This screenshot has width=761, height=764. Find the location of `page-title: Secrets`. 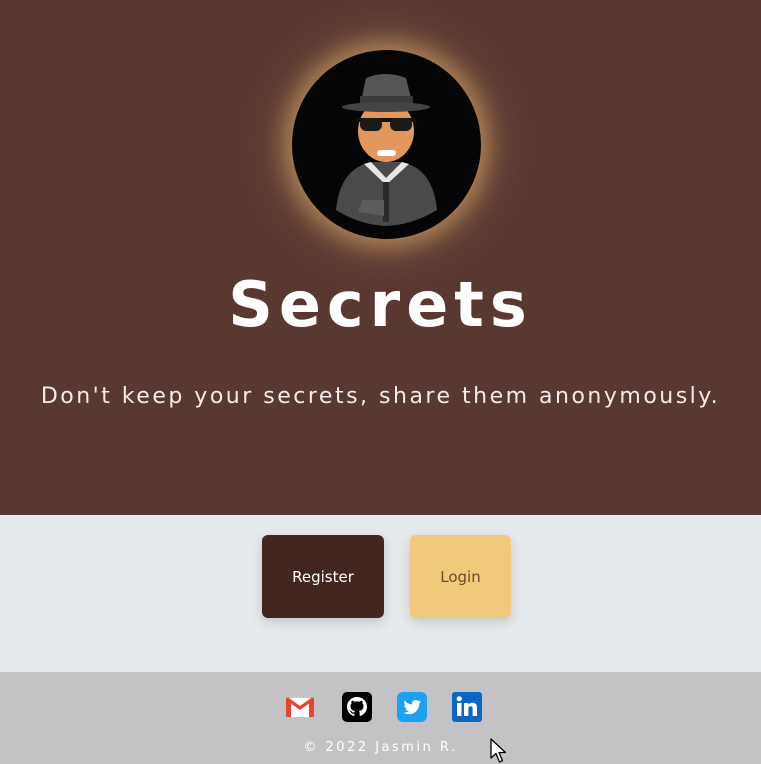

page-title: Secrets is located at coordinates (380, 304).